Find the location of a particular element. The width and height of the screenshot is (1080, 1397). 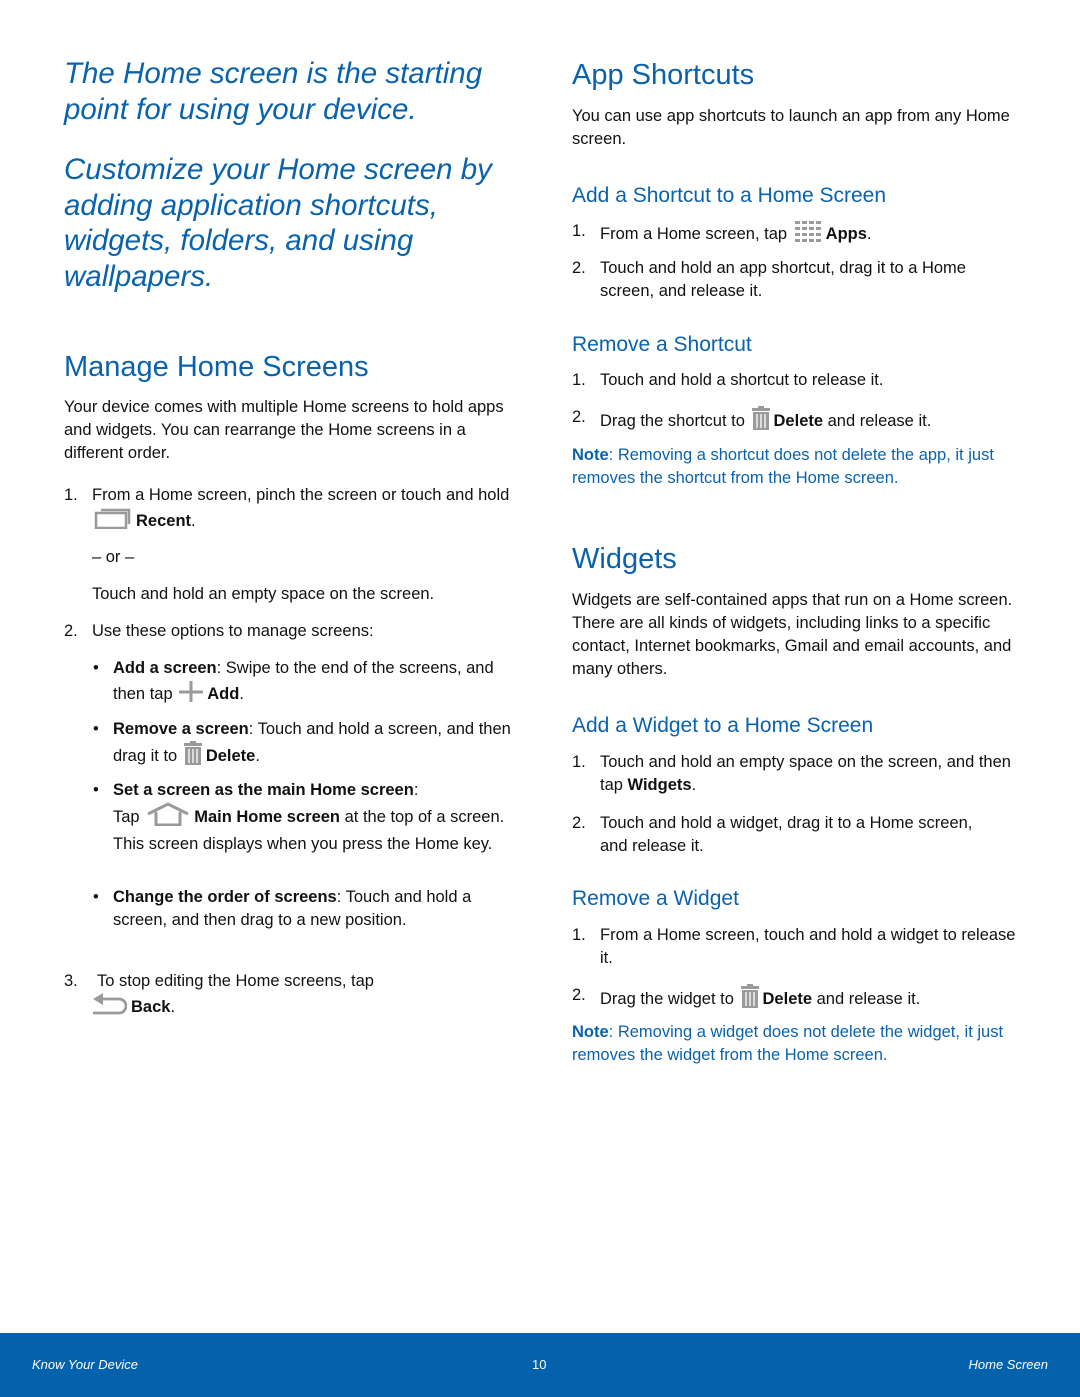

add-widget-heading: Add a Widget to a Home Screen is located at coordinates (723, 725).